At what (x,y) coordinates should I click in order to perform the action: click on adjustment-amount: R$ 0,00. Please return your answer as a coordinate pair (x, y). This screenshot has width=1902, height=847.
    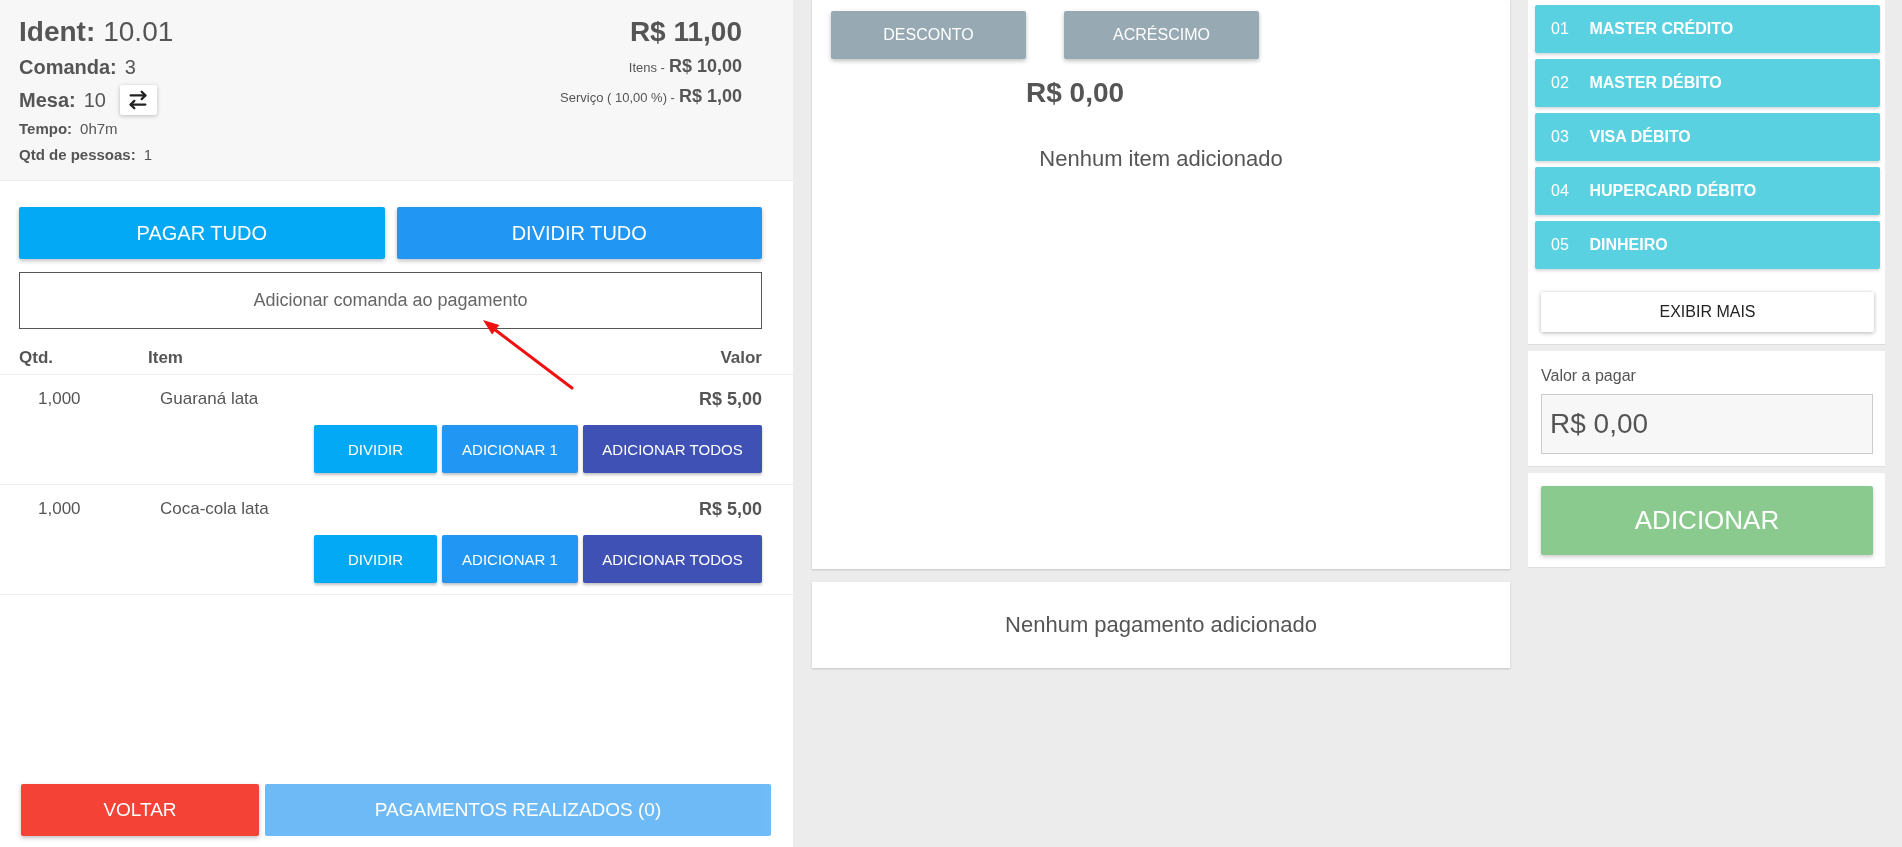
    Looking at the image, I should click on (1075, 93).